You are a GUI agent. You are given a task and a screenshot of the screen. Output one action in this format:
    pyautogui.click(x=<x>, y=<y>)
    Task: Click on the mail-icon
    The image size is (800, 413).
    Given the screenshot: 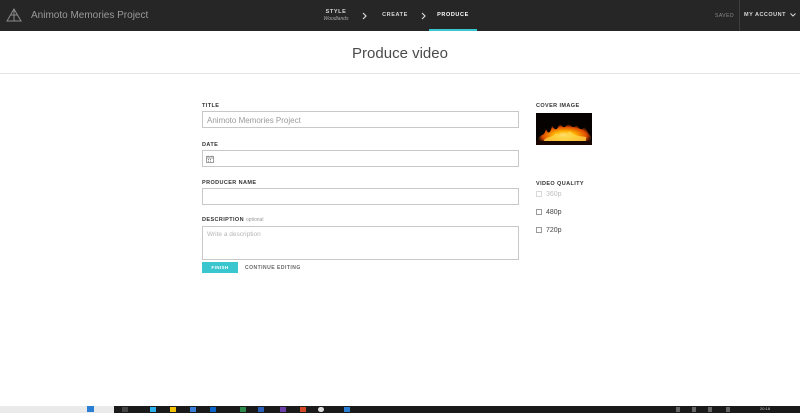 What is the action you would take?
    pyautogui.click(x=213, y=409)
    